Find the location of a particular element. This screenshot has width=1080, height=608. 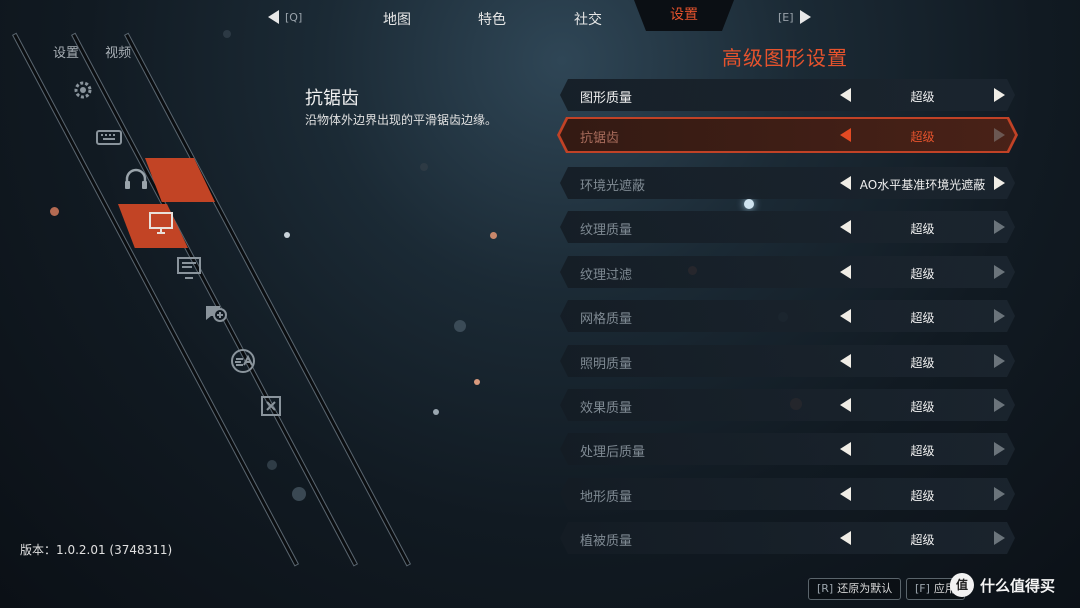

setting-row-lighting-quality: 照明质量 超级 is located at coordinates (787, 361).